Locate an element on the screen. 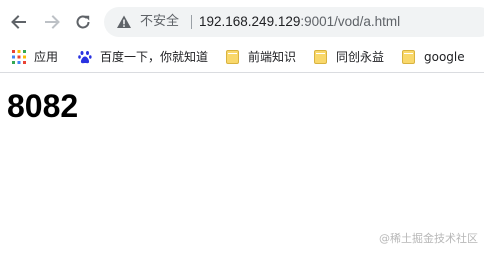 This screenshot has width=484, height=253. back-button is located at coordinates (19, 22).